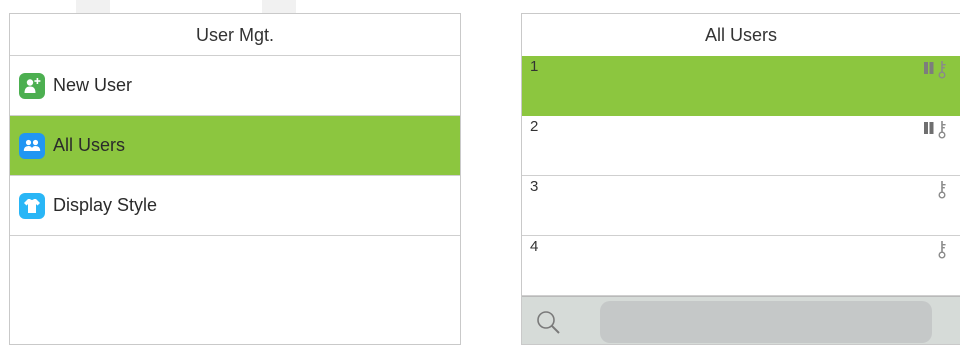 This screenshot has height=345, width=960. What do you see at coordinates (89, 145) in the screenshot?
I see `menu-item-label: All Users` at bounding box center [89, 145].